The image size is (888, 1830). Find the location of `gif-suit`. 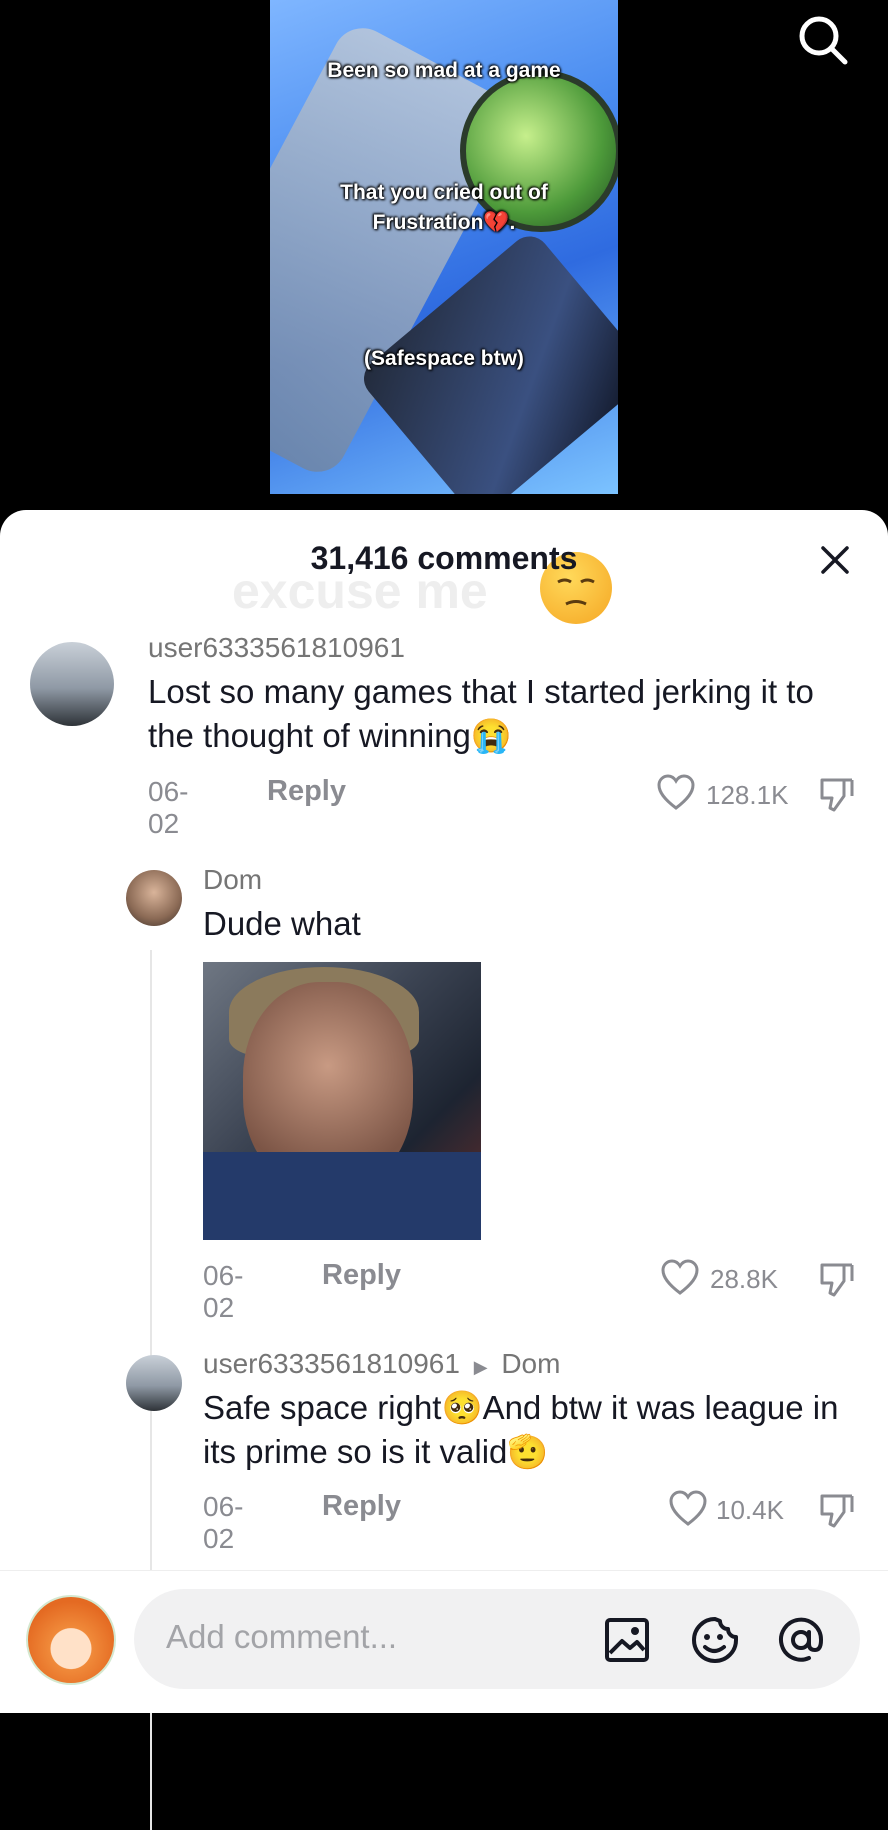

gif-suit is located at coordinates (342, 1196).